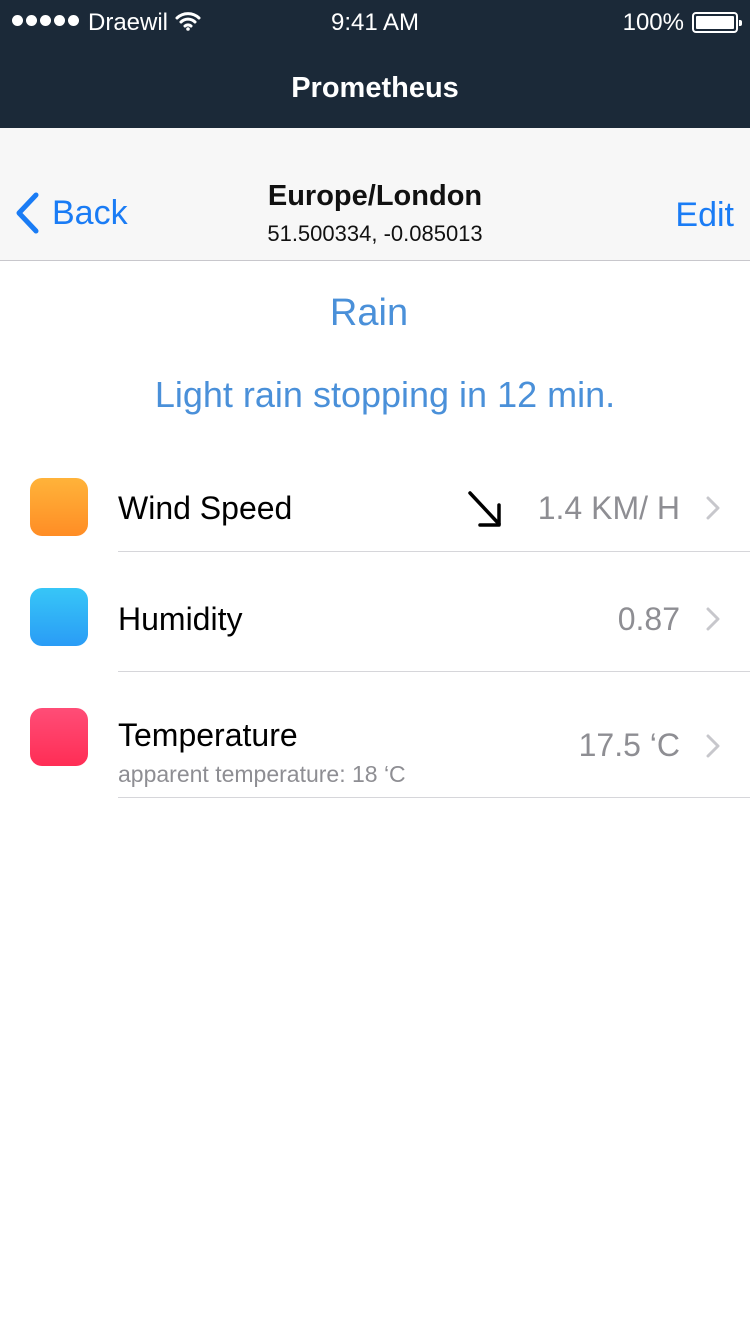 The height and width of the screenshot is (1334, 750). I want to click on location-header: Europe/London 51.500334, -0.085013, so click(375, 213).